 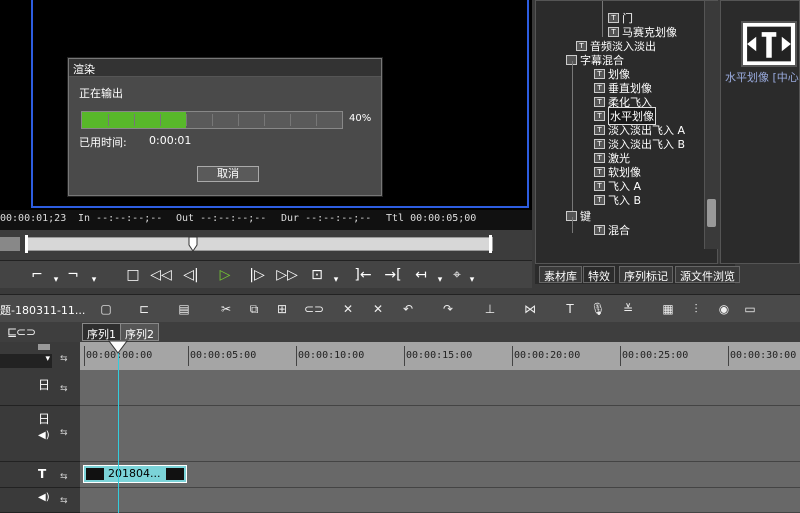 I want to click on title-track-icon: T, so click(x=42, y=474).